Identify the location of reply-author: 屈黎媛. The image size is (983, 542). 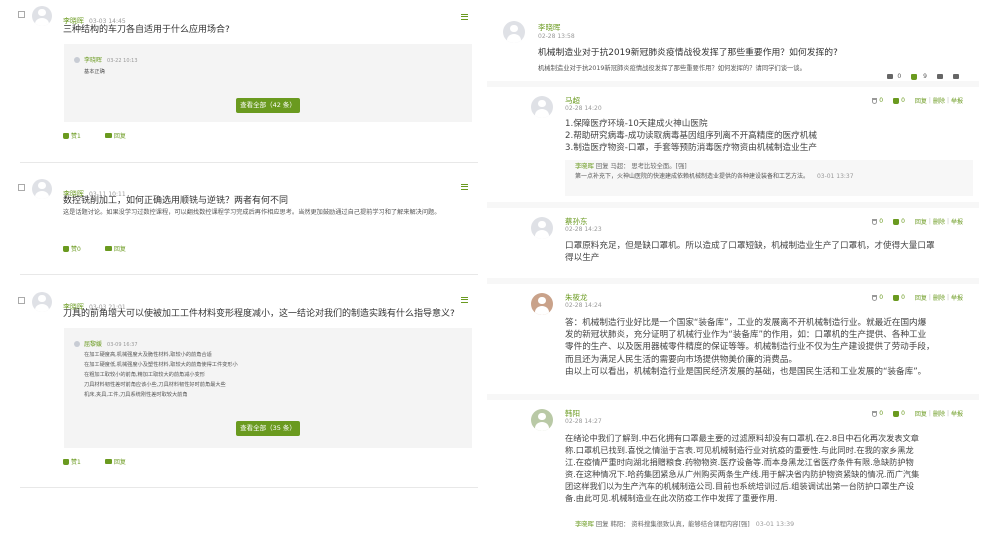
(93, 344).